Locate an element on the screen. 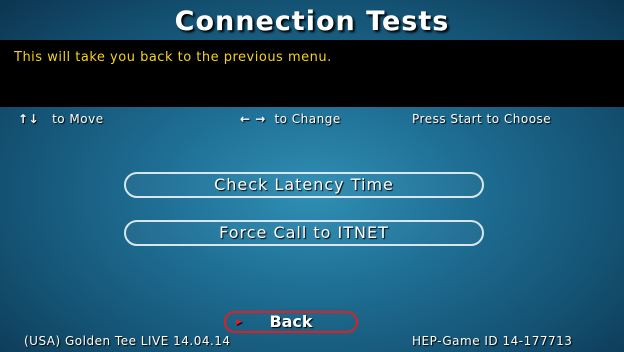  force-call-itnet-button: Force Call to ITNET is located at coordinates (304, 233).